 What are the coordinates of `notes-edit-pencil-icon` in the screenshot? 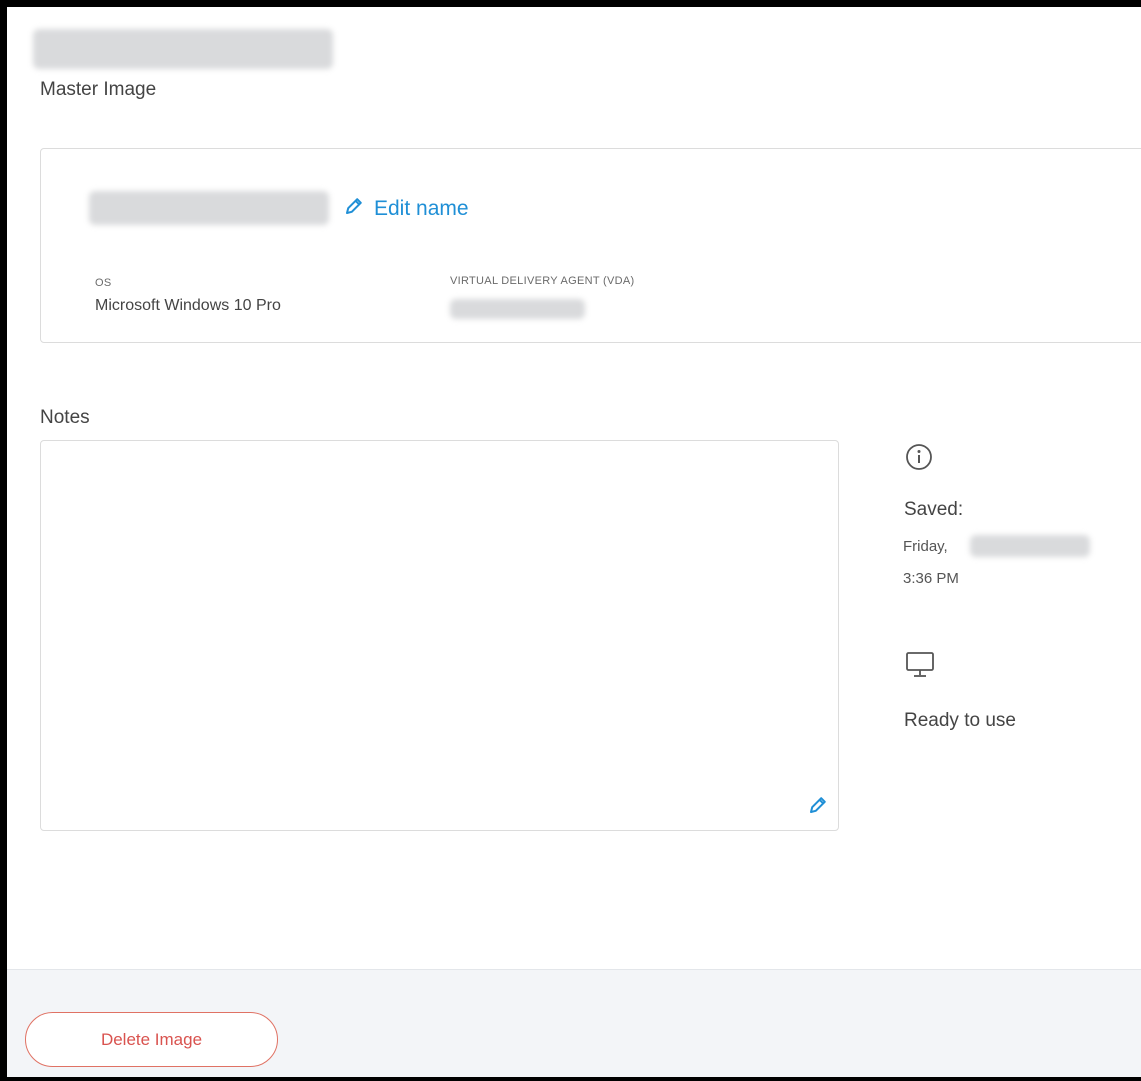 It's located at (818, 807).